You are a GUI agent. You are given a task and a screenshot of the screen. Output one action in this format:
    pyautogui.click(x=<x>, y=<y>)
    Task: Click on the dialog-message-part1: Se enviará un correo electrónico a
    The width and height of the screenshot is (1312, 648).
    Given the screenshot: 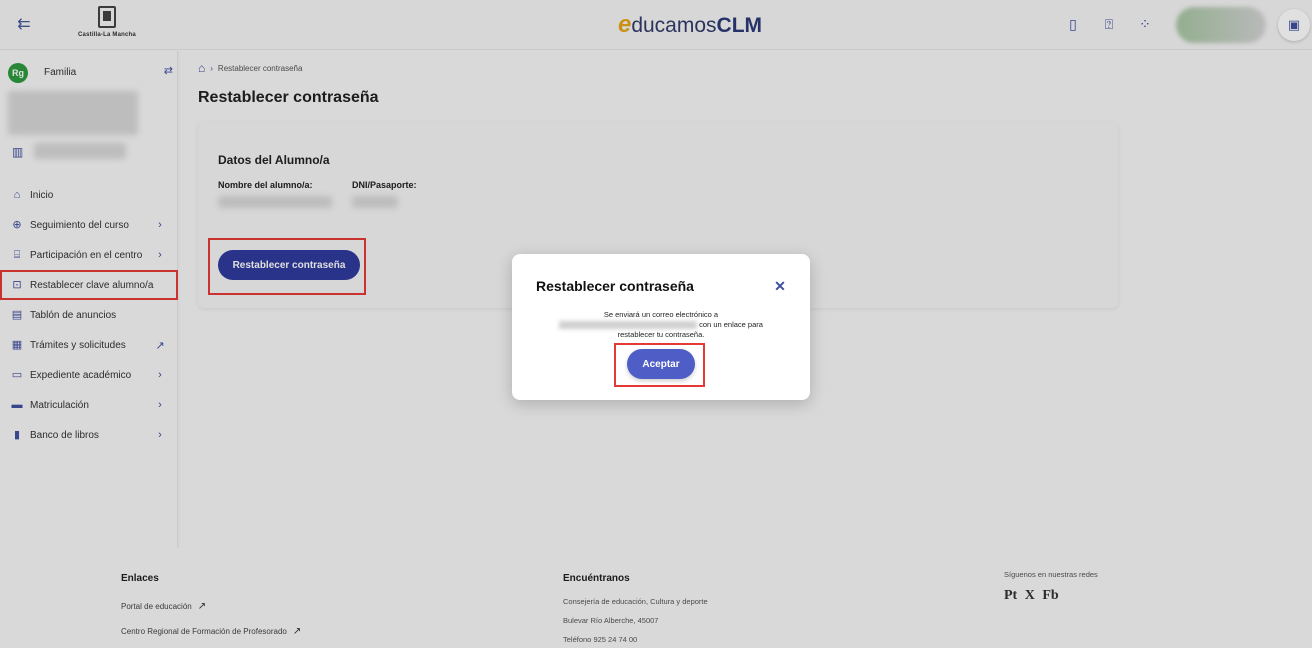 What is the action you would take?
    pyautogui.click(x=661, y=314)
    